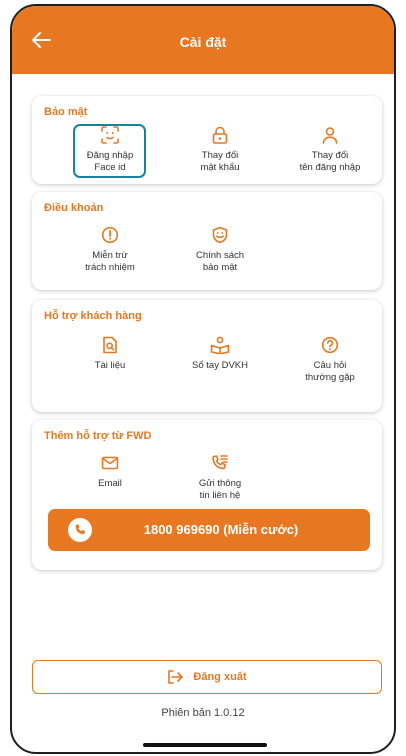 The width and height of the screenshot is (406, 756). I want to click on email-item: Email, so click(110, 472).